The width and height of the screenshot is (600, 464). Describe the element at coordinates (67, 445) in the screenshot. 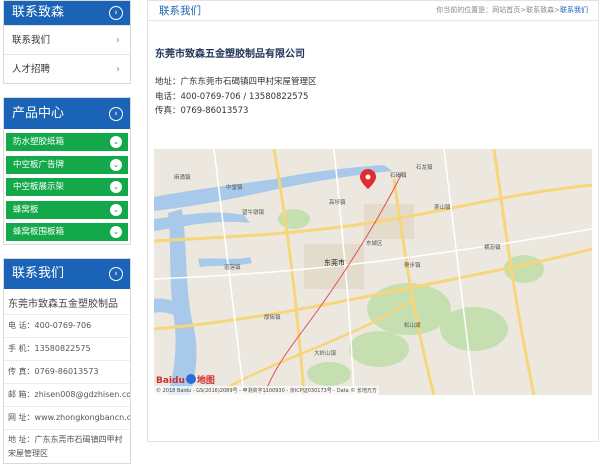

I see `contact-address: 地 址：广东东莞市石碣镇四甲村宋屋管理区` at that location.